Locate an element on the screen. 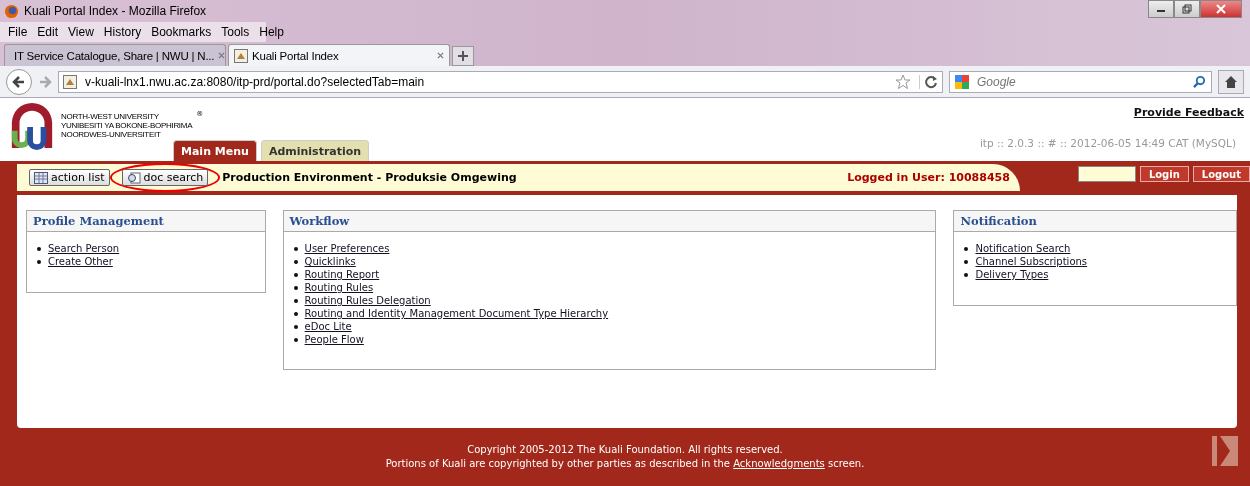  logout-button: Logout is located at coordinates (1221, 174).